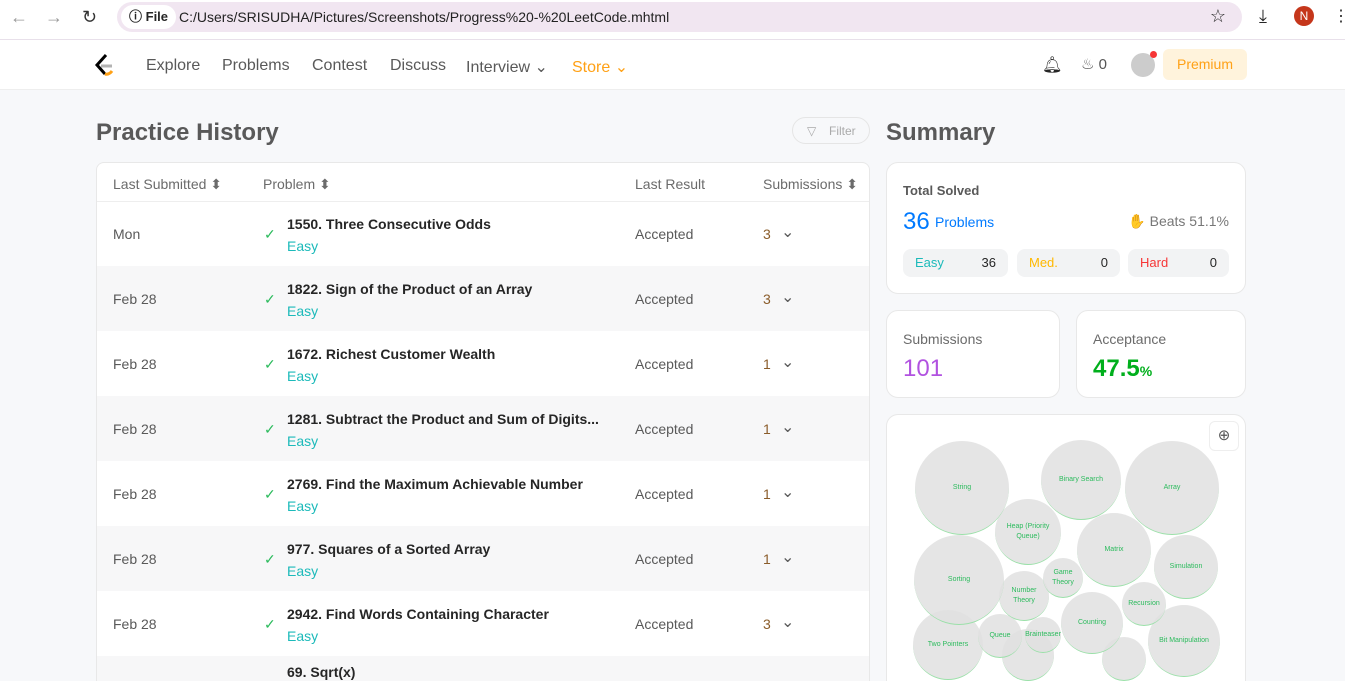 The image size is (1345, 681). I want to click on last-submitted-date: Feb 28, so click(135, 429).